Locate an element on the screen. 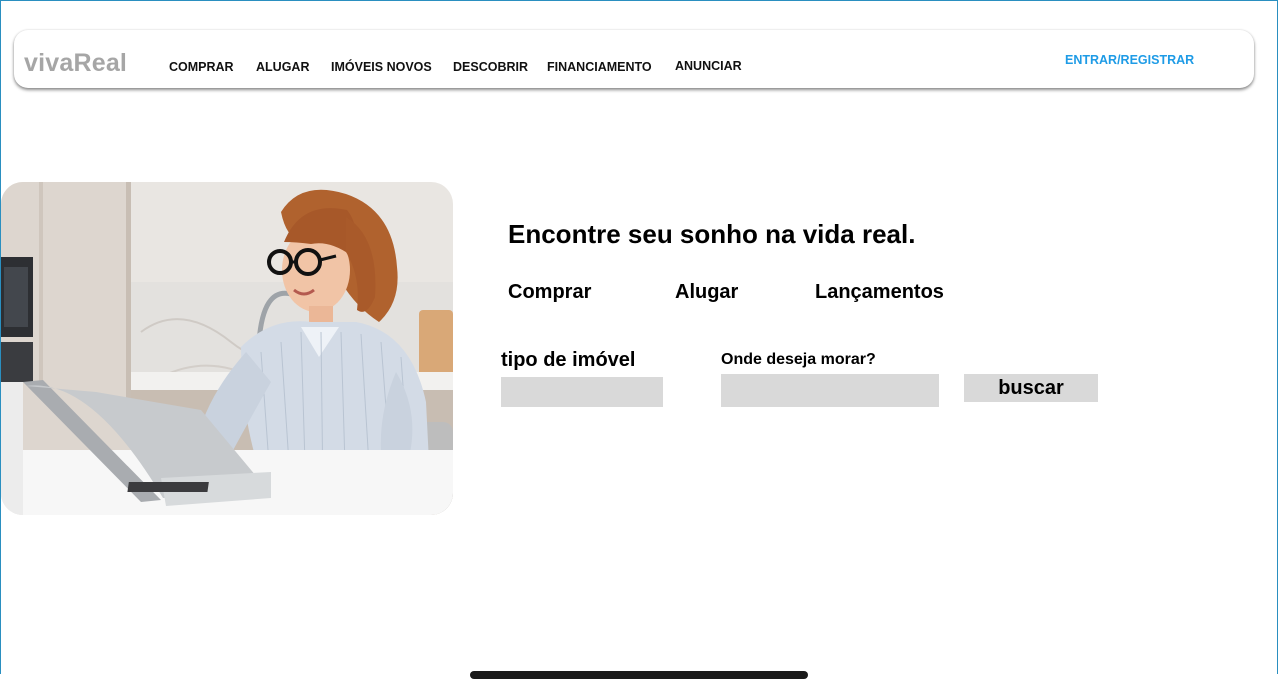 This screenshot has height=679, width=1280. page-headline: Encontre seu sonho na vida real. is located at coordinates (712, 234).